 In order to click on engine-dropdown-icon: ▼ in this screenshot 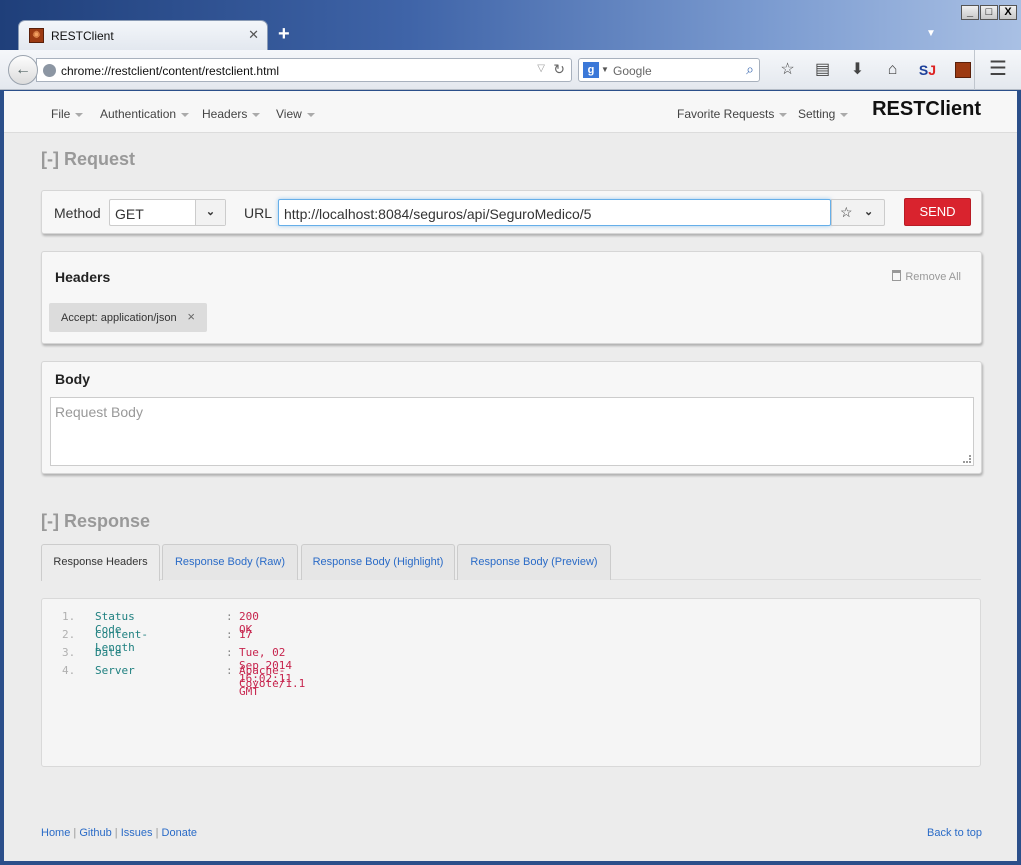, I will do `click(605, 69)`.